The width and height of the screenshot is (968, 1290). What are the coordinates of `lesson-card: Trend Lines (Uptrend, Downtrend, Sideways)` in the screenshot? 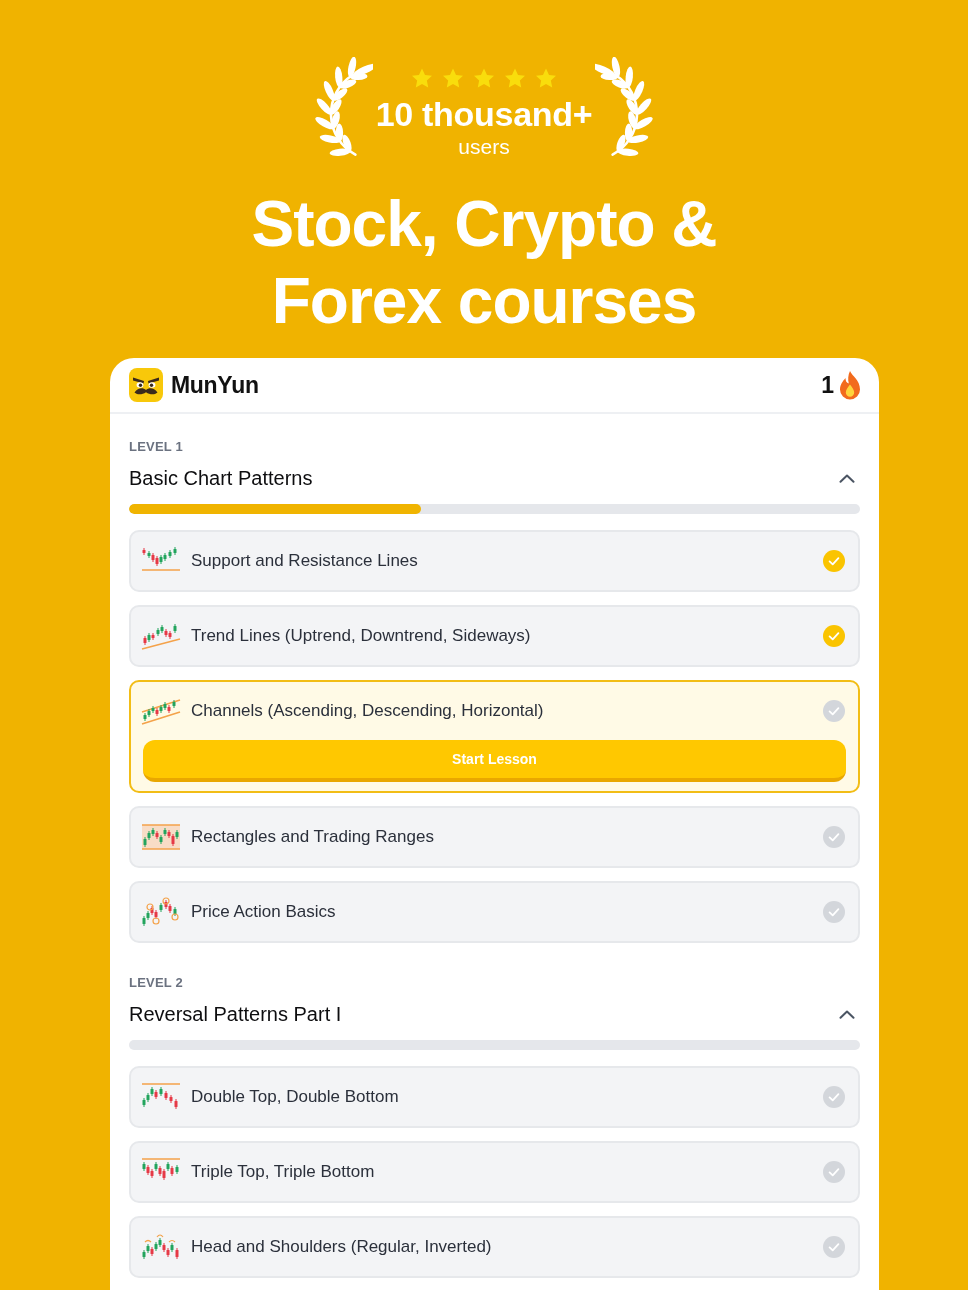 It's located at (494, 636).